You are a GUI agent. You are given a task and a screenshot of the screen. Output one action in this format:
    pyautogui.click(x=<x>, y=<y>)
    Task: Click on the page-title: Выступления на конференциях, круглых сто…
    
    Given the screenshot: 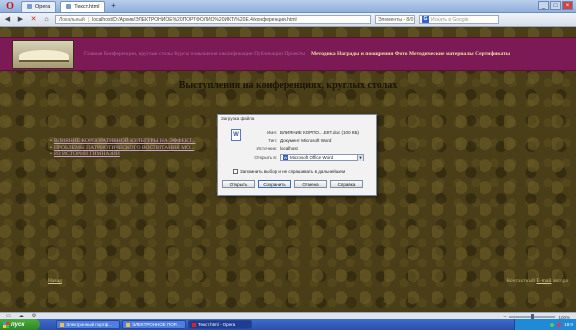 What is the action you would take?
    pyautogui.click(x=288, y=85)
    